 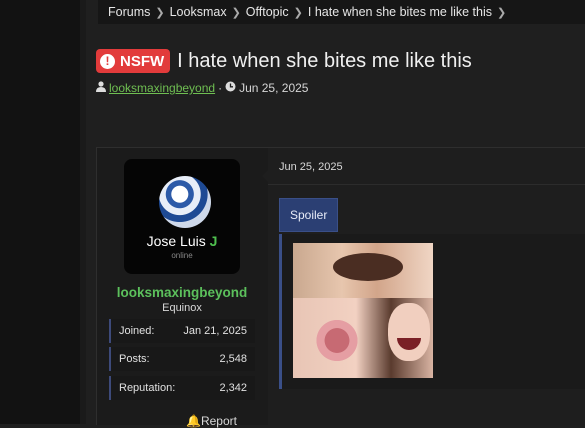 I want to click on nsfw-badge: ! NSFW, so click(x=133, y=61).